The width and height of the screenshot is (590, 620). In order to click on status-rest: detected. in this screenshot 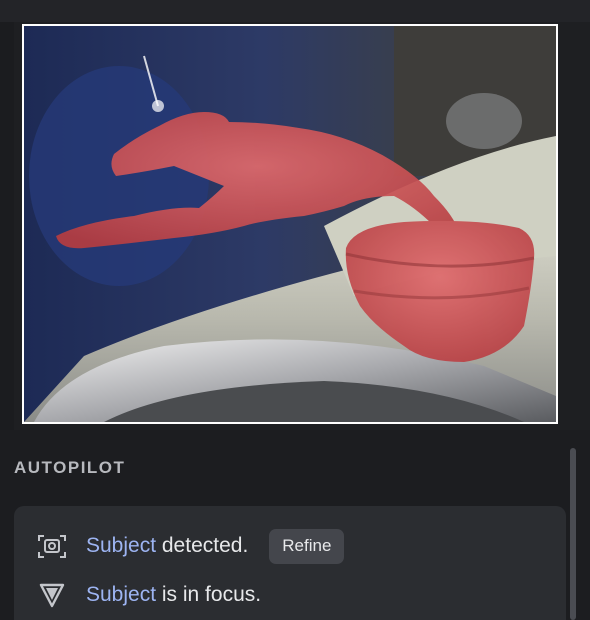, I will do `click(202, 545)`.